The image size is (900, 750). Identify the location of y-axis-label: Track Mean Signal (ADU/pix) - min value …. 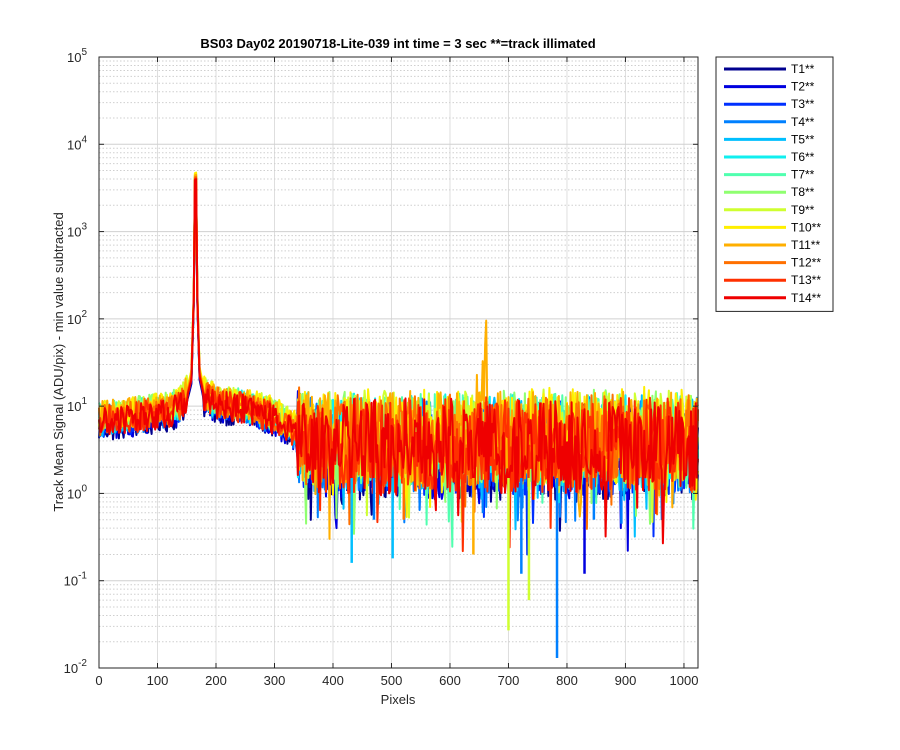
(58, 361).